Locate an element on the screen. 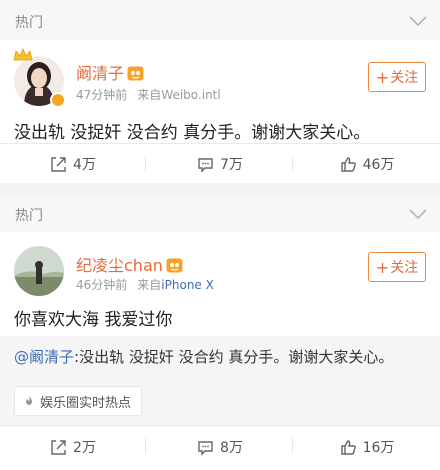  repost-button: 4万 is located at coordinates (73, 164).